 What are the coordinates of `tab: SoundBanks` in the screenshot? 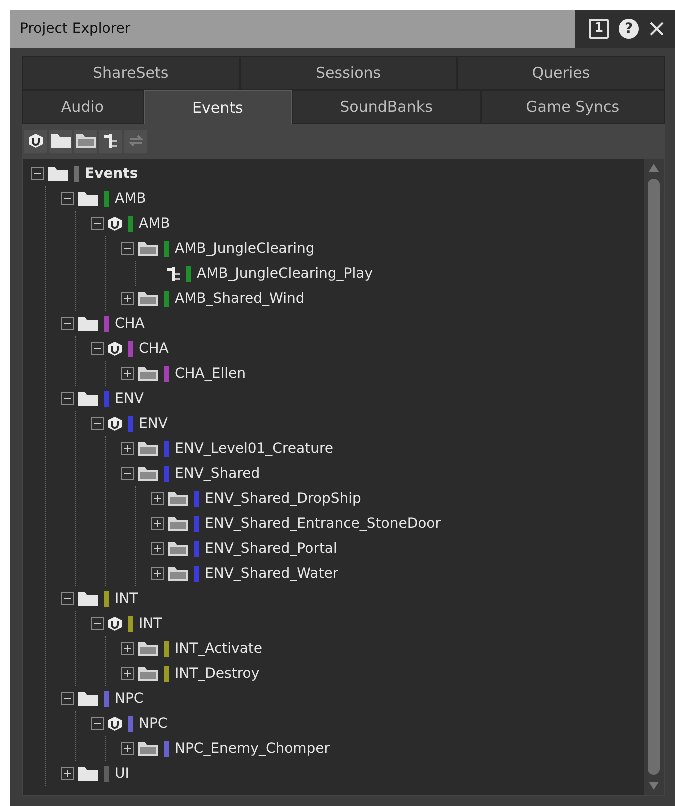 It's located at (386, 107).